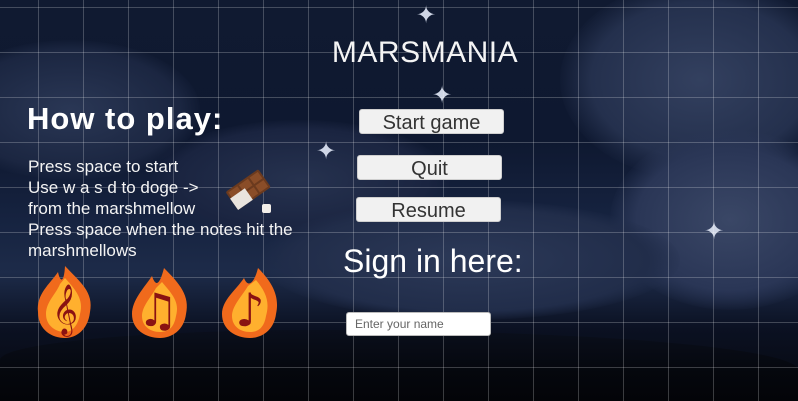 Image resolution: width=798 pixels, height=401 pixels. What do you see at coordinates (113, 187) in the screenshot?
I see `instruction-line: Use w a s d to doge ->` at bounding box center [113, 187].